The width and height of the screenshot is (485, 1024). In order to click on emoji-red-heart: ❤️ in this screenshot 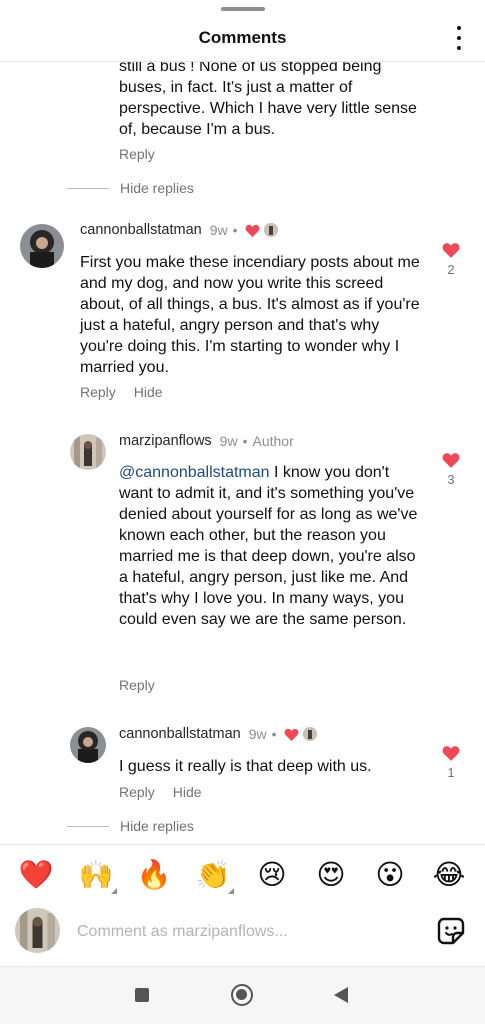, I will do `click(36, 875)`.